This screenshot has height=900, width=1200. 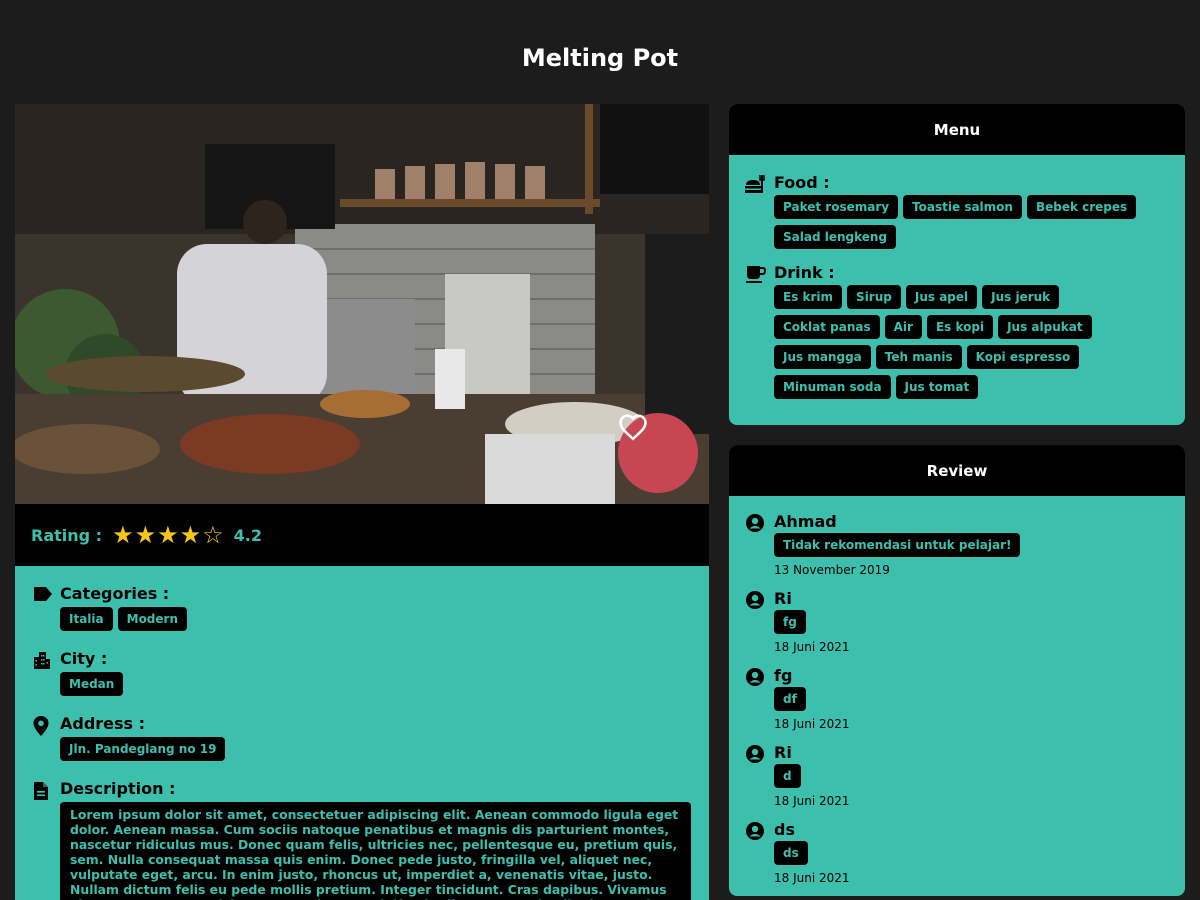 What do you see at coordinates (103, 723) in the screenshot?
I see `address-label: Address :` at bounding box center [103, 723].